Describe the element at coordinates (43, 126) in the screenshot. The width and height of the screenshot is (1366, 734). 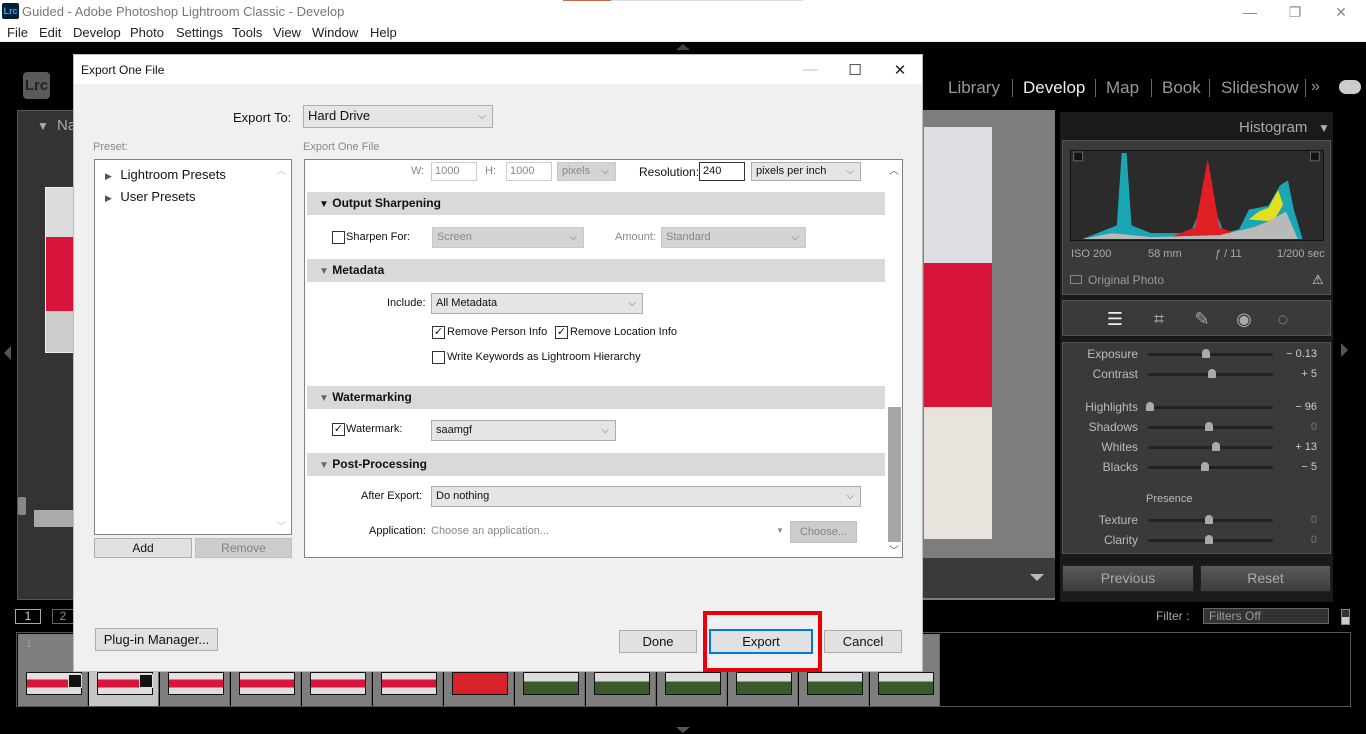
I see `navigator-collapse-icon: ▼` at that location.